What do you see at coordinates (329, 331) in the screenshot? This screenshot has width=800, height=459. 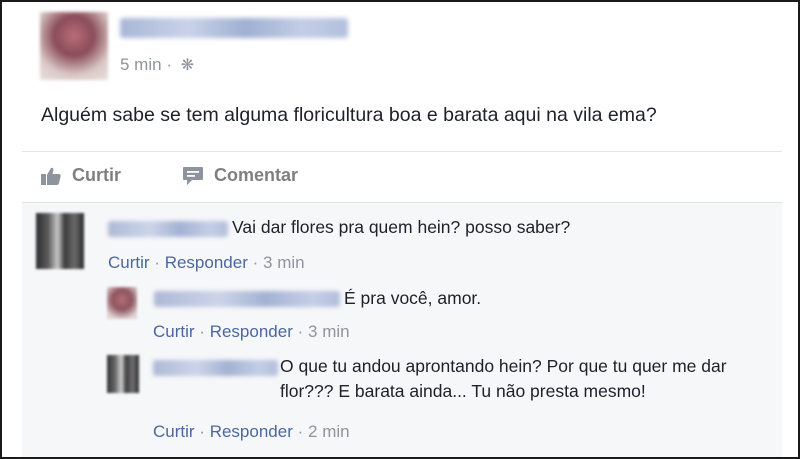 I see `reply-time: 3 min` at bounding box center [329, 331].